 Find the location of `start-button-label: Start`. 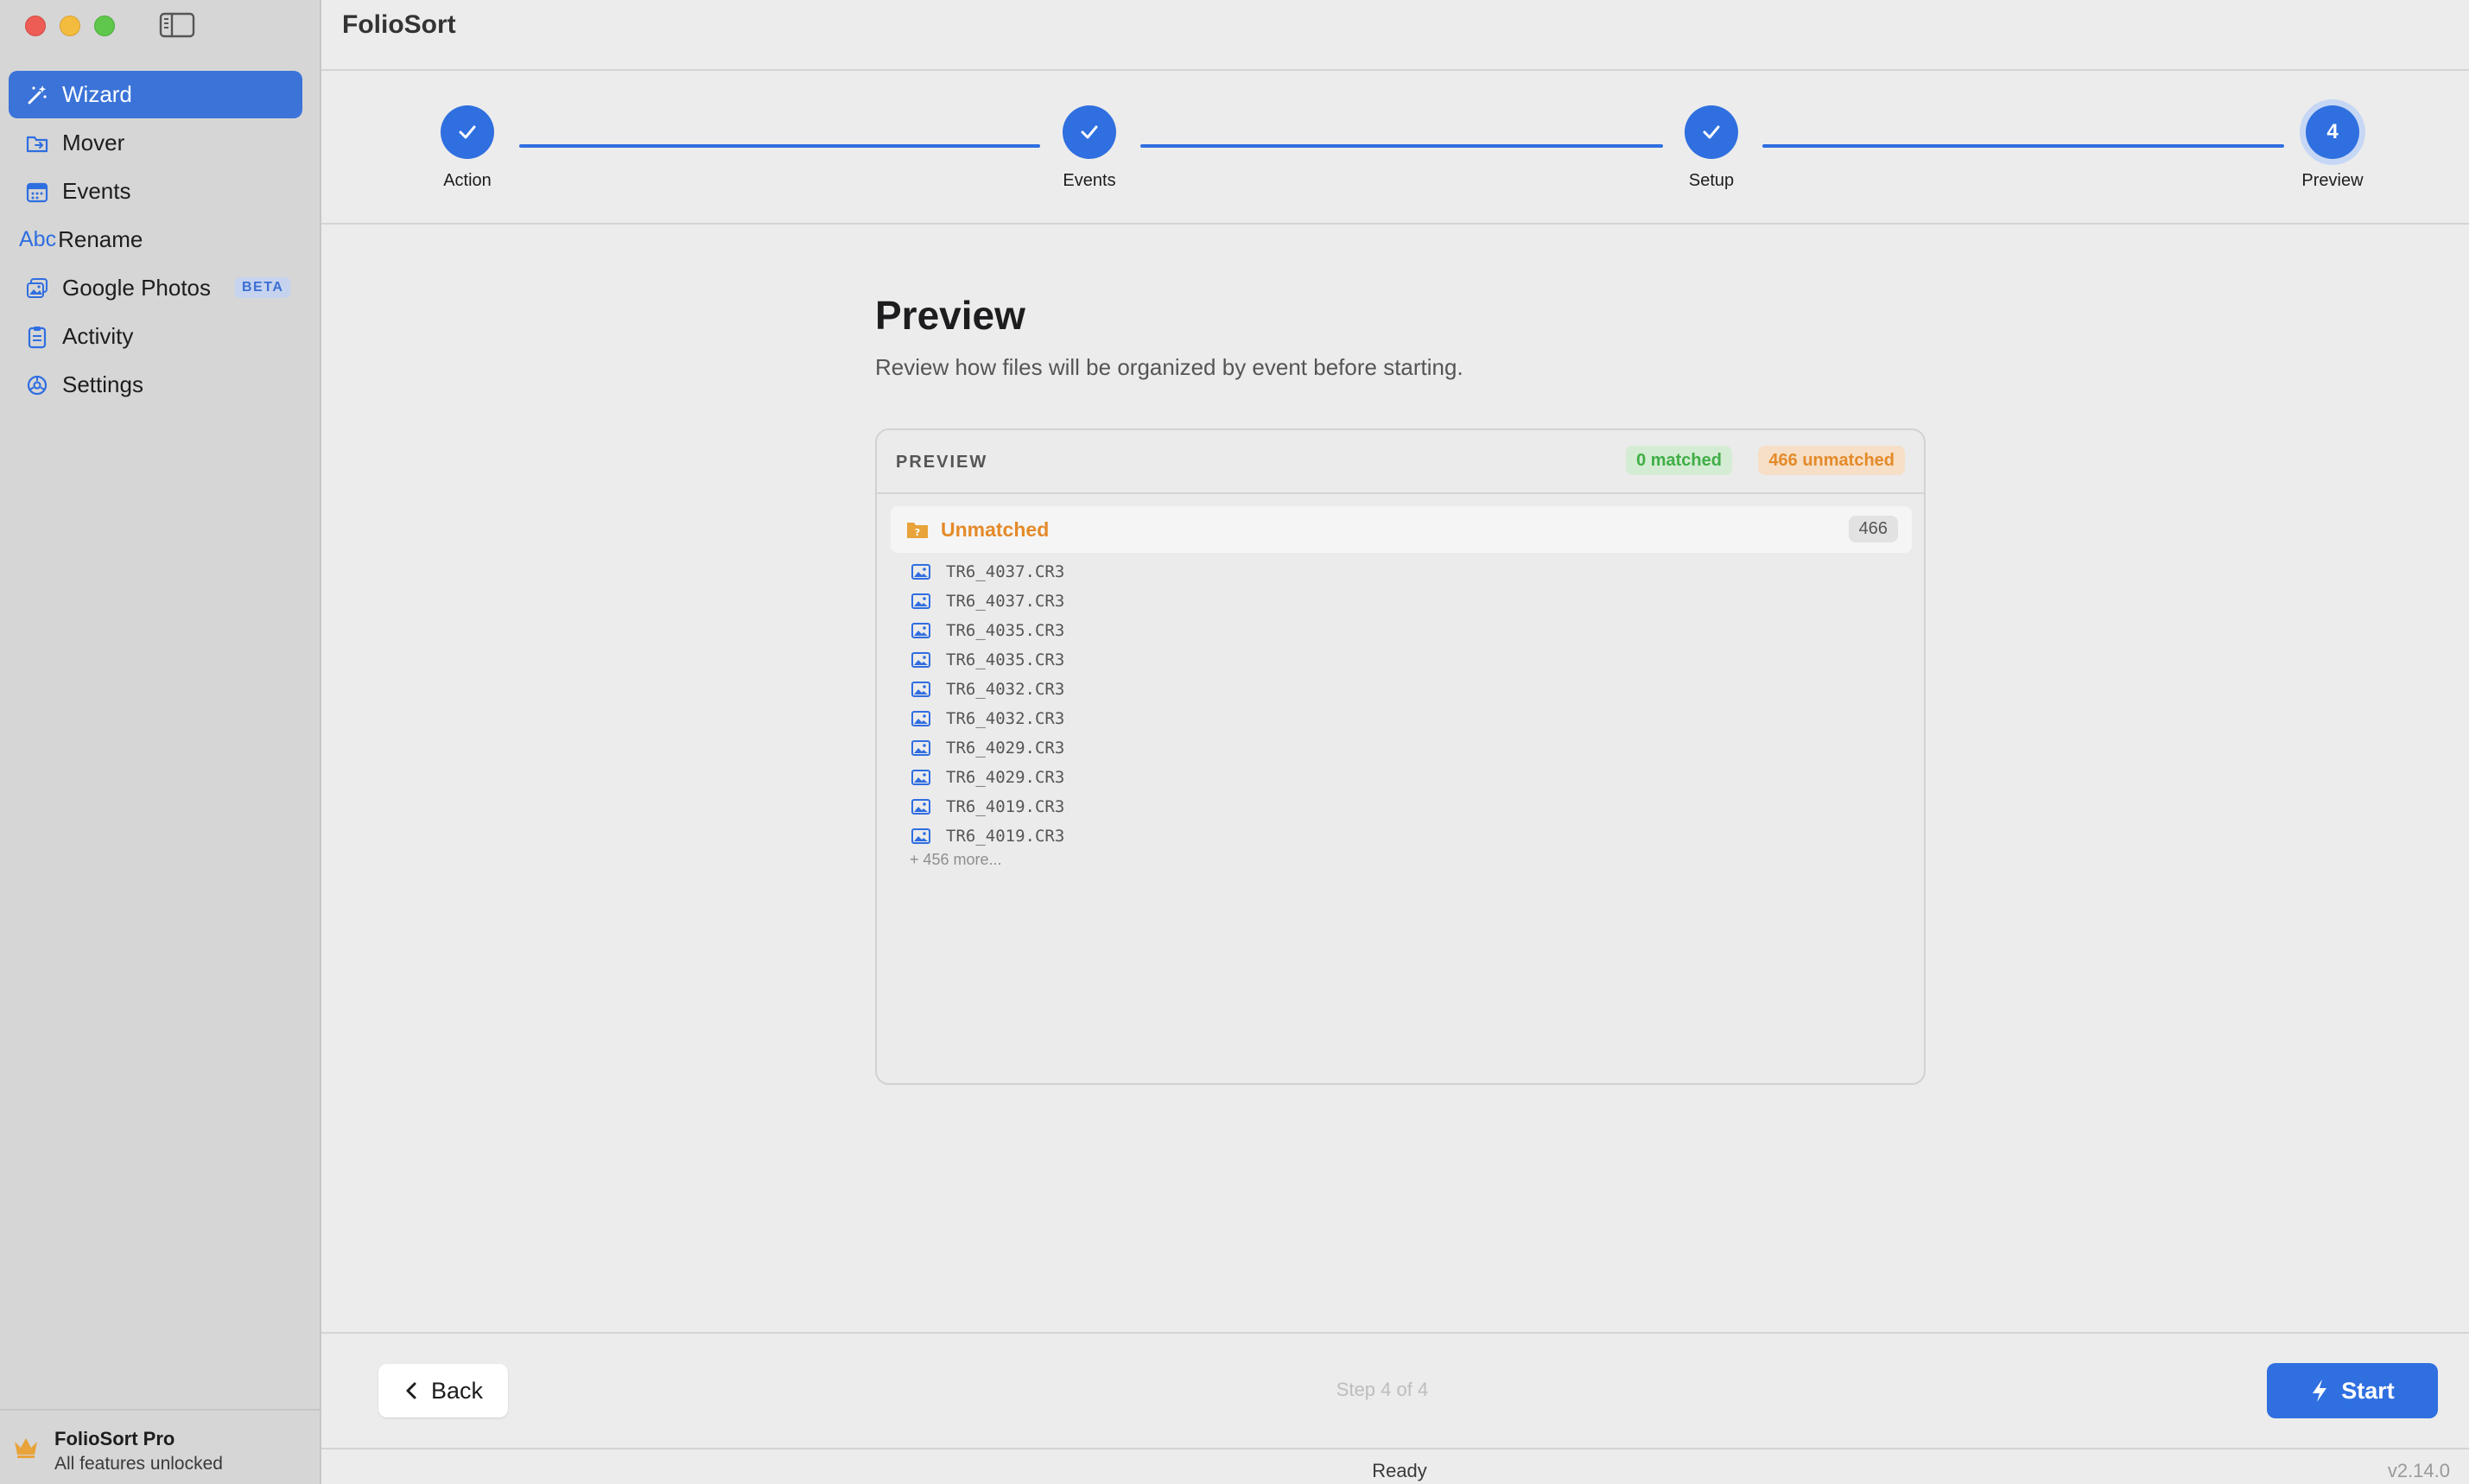

start-button-label: Start is located at coordinates (2368, 1390).